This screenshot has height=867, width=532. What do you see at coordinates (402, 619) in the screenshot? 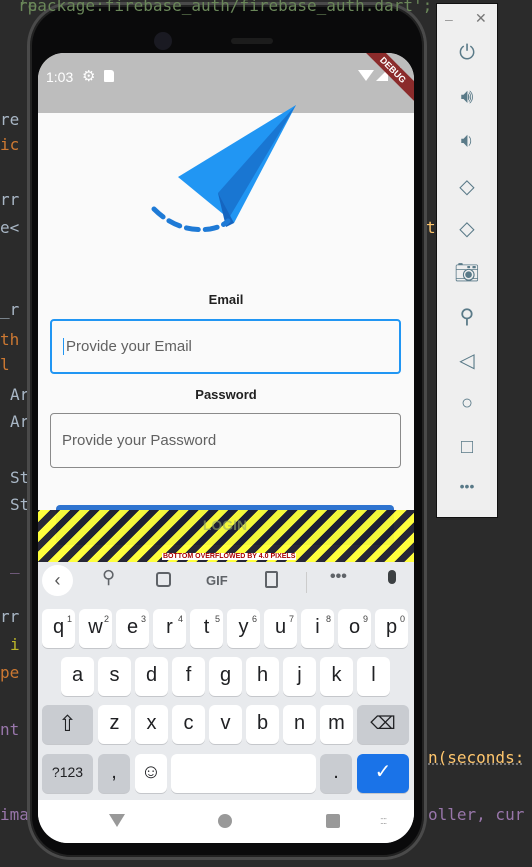
I see `key-hint: 0` at bounding box center [402, 619].